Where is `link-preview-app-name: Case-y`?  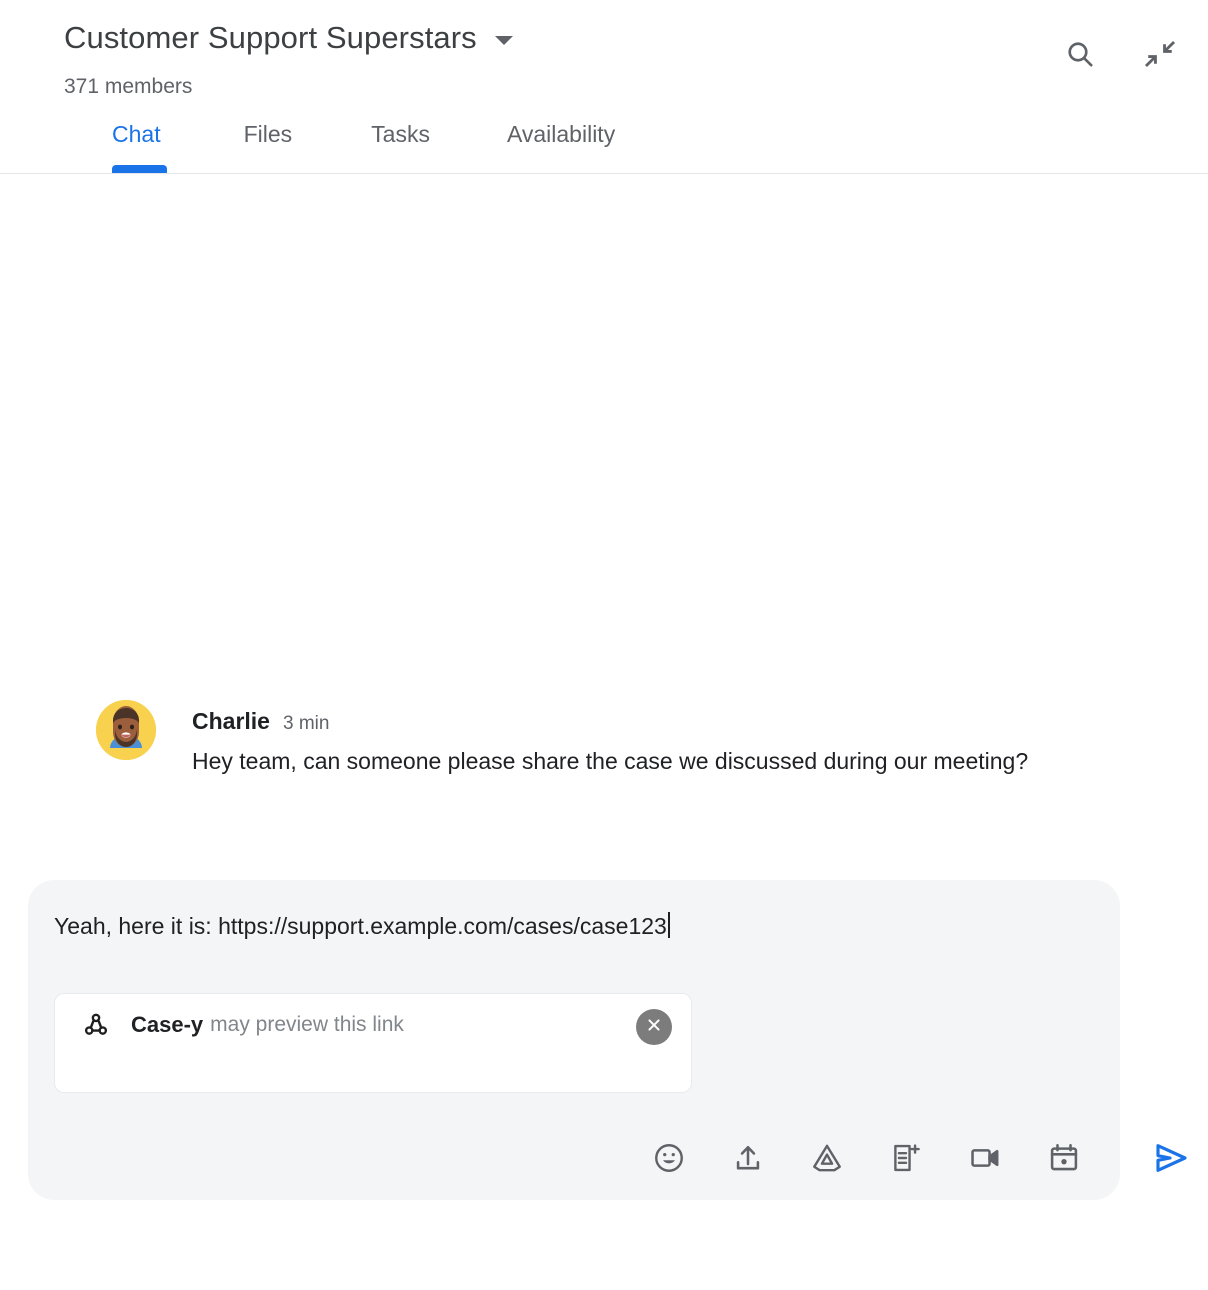 link-preview-app-name: Case-y is located at coordinates (167, 1024).